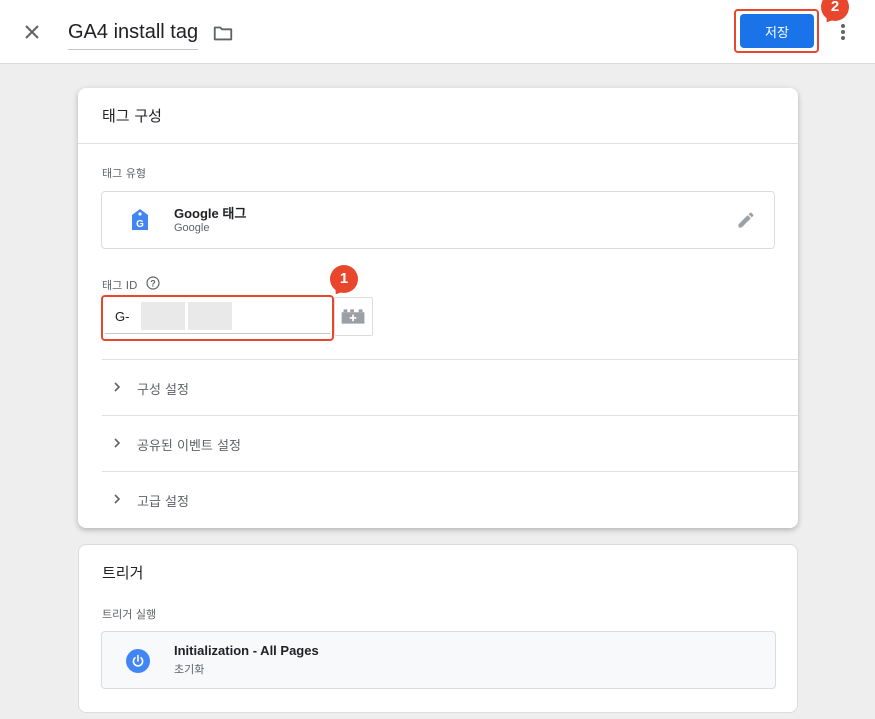 This screenshot has width=875, height=719. I want to click on help-icon: ?, so click(153, 283).